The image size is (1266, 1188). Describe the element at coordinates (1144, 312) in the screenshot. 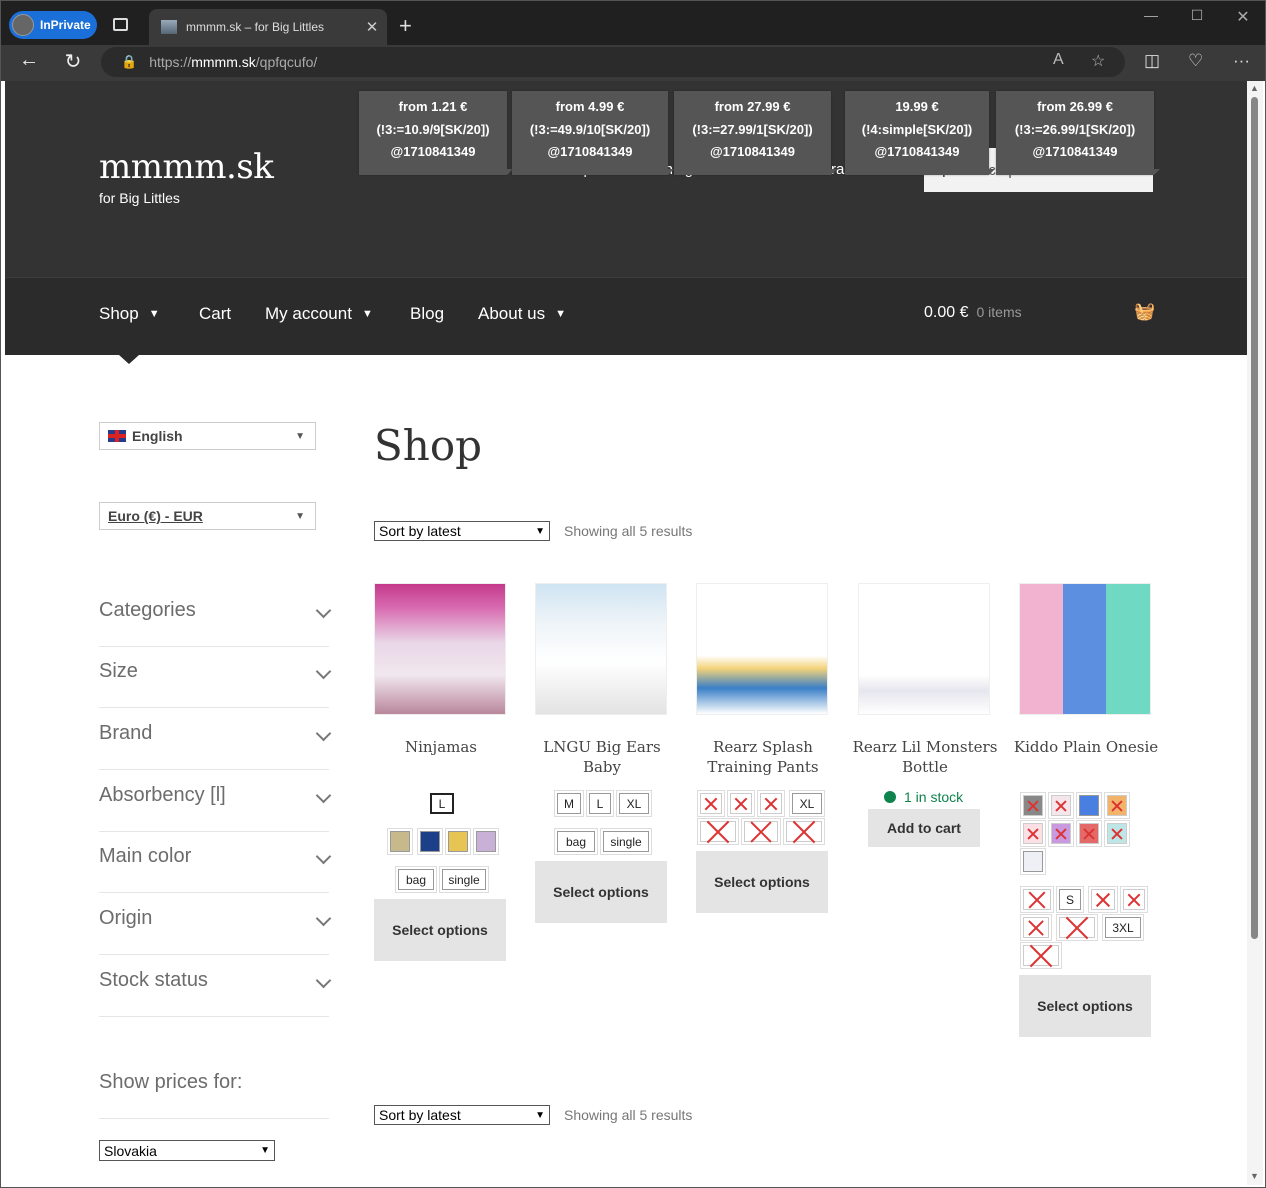

I see `basket-icon: 🧺` at that location.